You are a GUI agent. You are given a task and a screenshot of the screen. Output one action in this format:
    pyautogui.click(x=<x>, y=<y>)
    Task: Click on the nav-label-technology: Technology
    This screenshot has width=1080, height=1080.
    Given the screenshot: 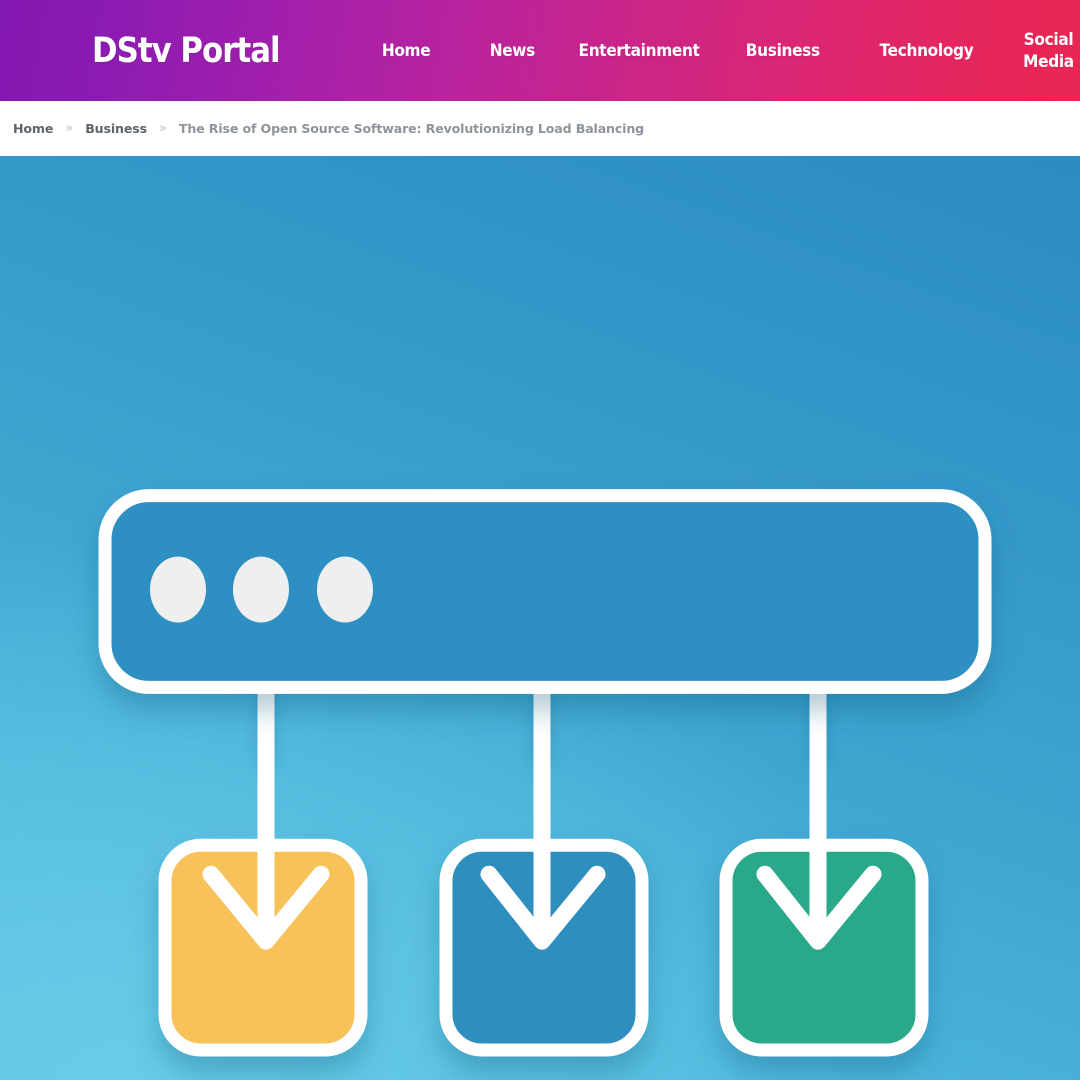 What is the action you would take?
    pyautogui.click(x=926, y=50)
    